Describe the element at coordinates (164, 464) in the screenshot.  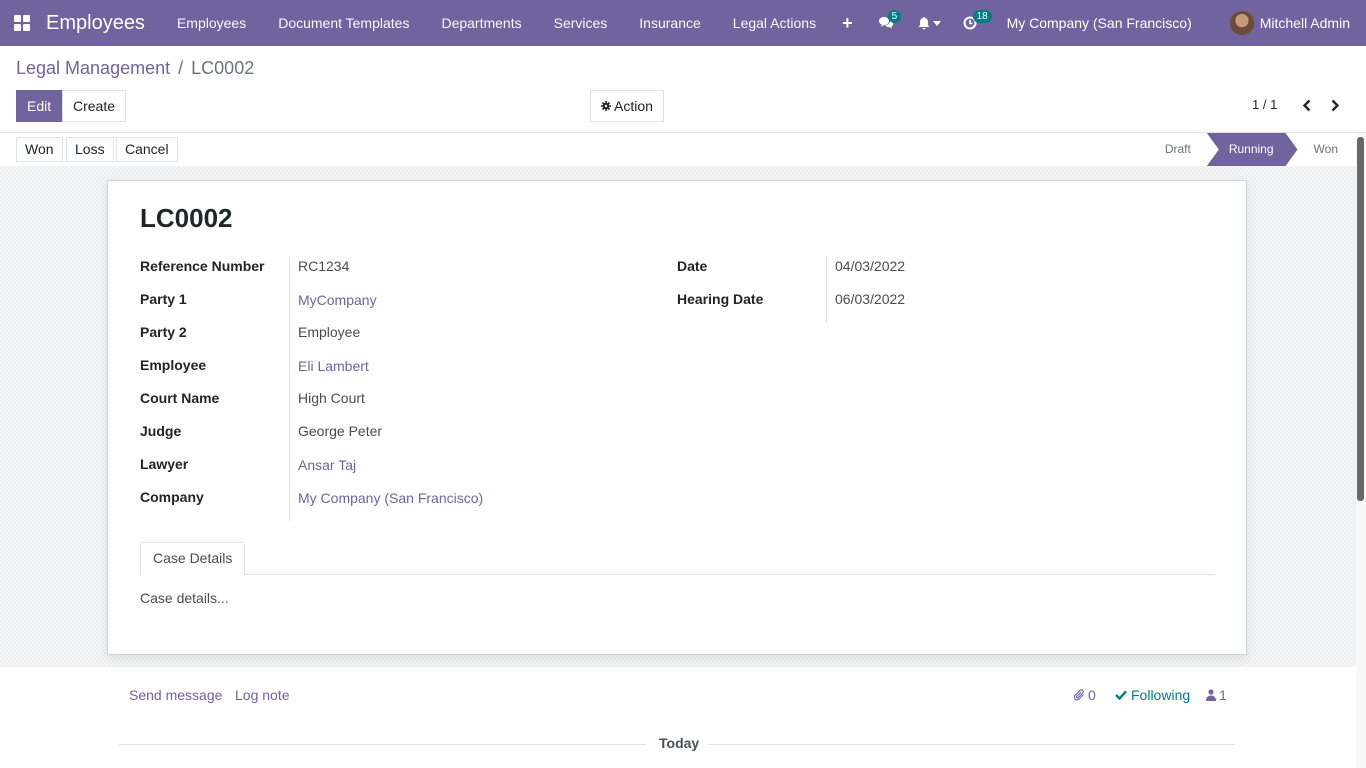
I see `label-lawyer: Lawyer` at that location.